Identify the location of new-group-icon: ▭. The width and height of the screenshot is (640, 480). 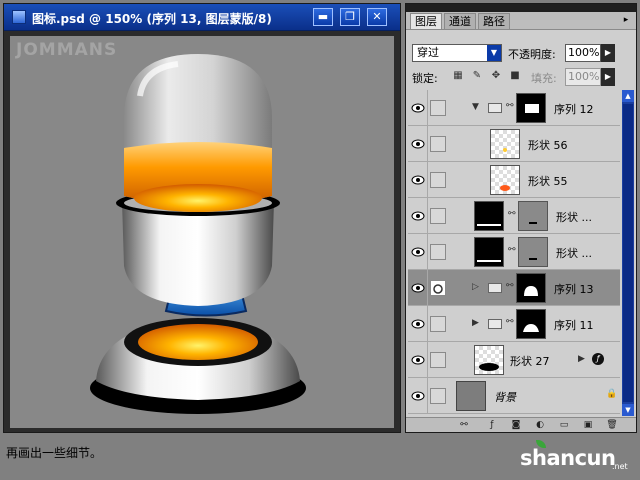
(564, 425).